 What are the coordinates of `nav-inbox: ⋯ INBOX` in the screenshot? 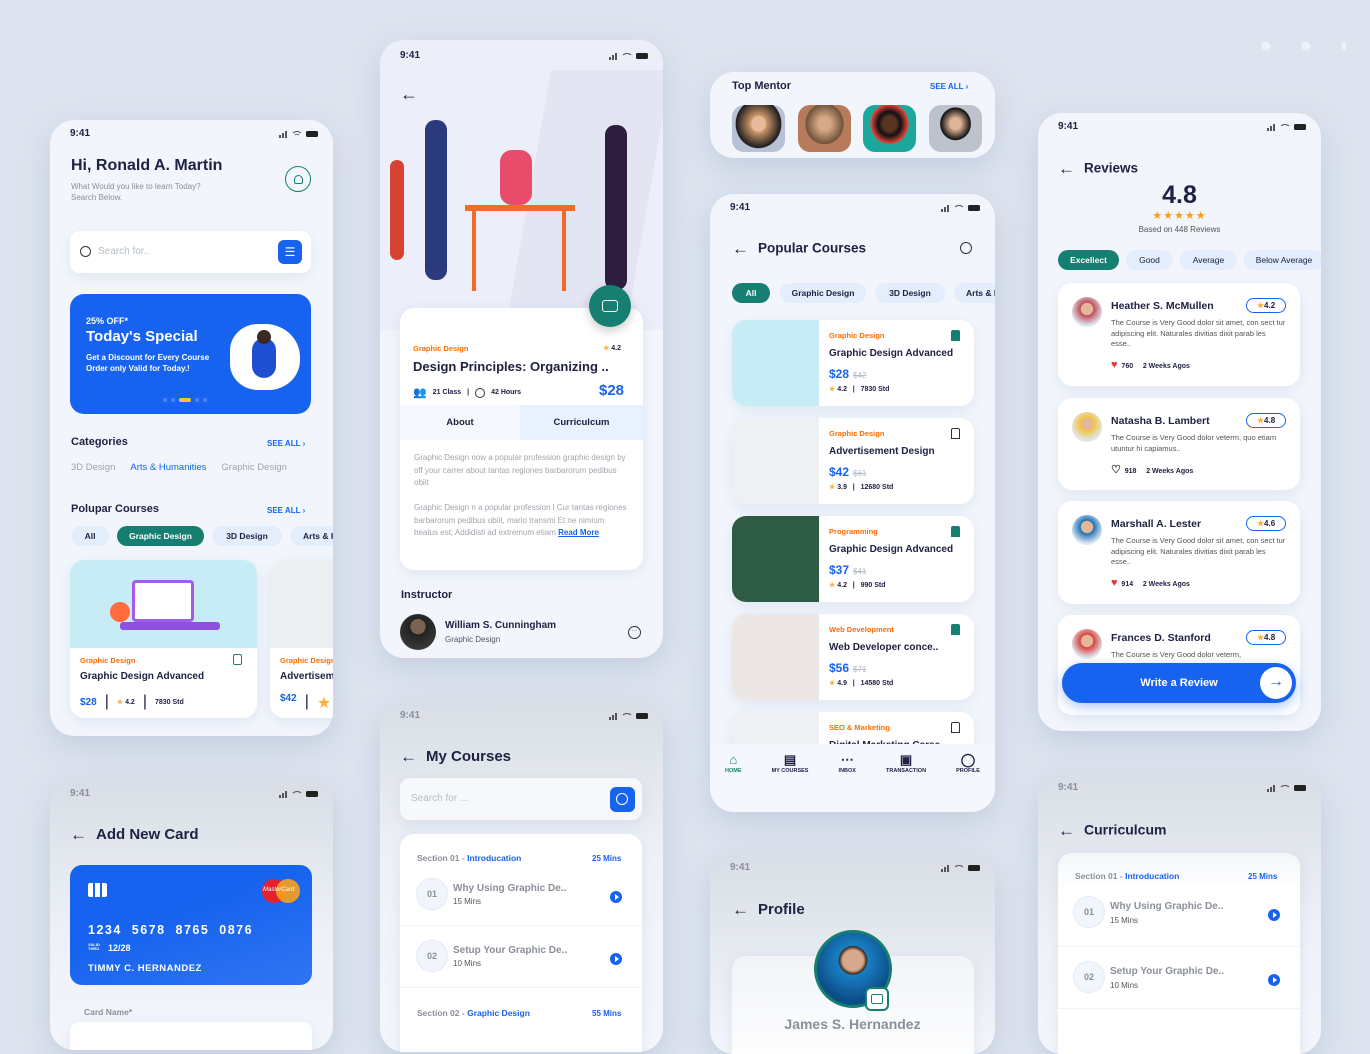 It's located at (847, 763).